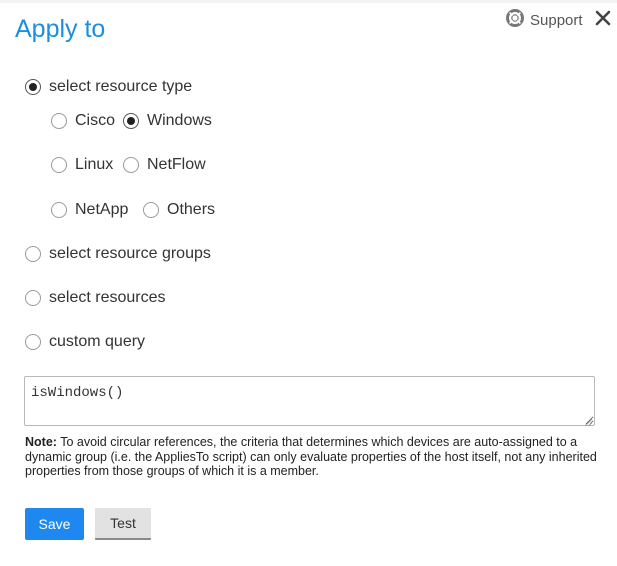 This screenshot has width=617, height=566. What do you see at coordinates (60, 29) in the screenshot?
I see `dialog-title: Apply to` at bounding box center [60, 29].